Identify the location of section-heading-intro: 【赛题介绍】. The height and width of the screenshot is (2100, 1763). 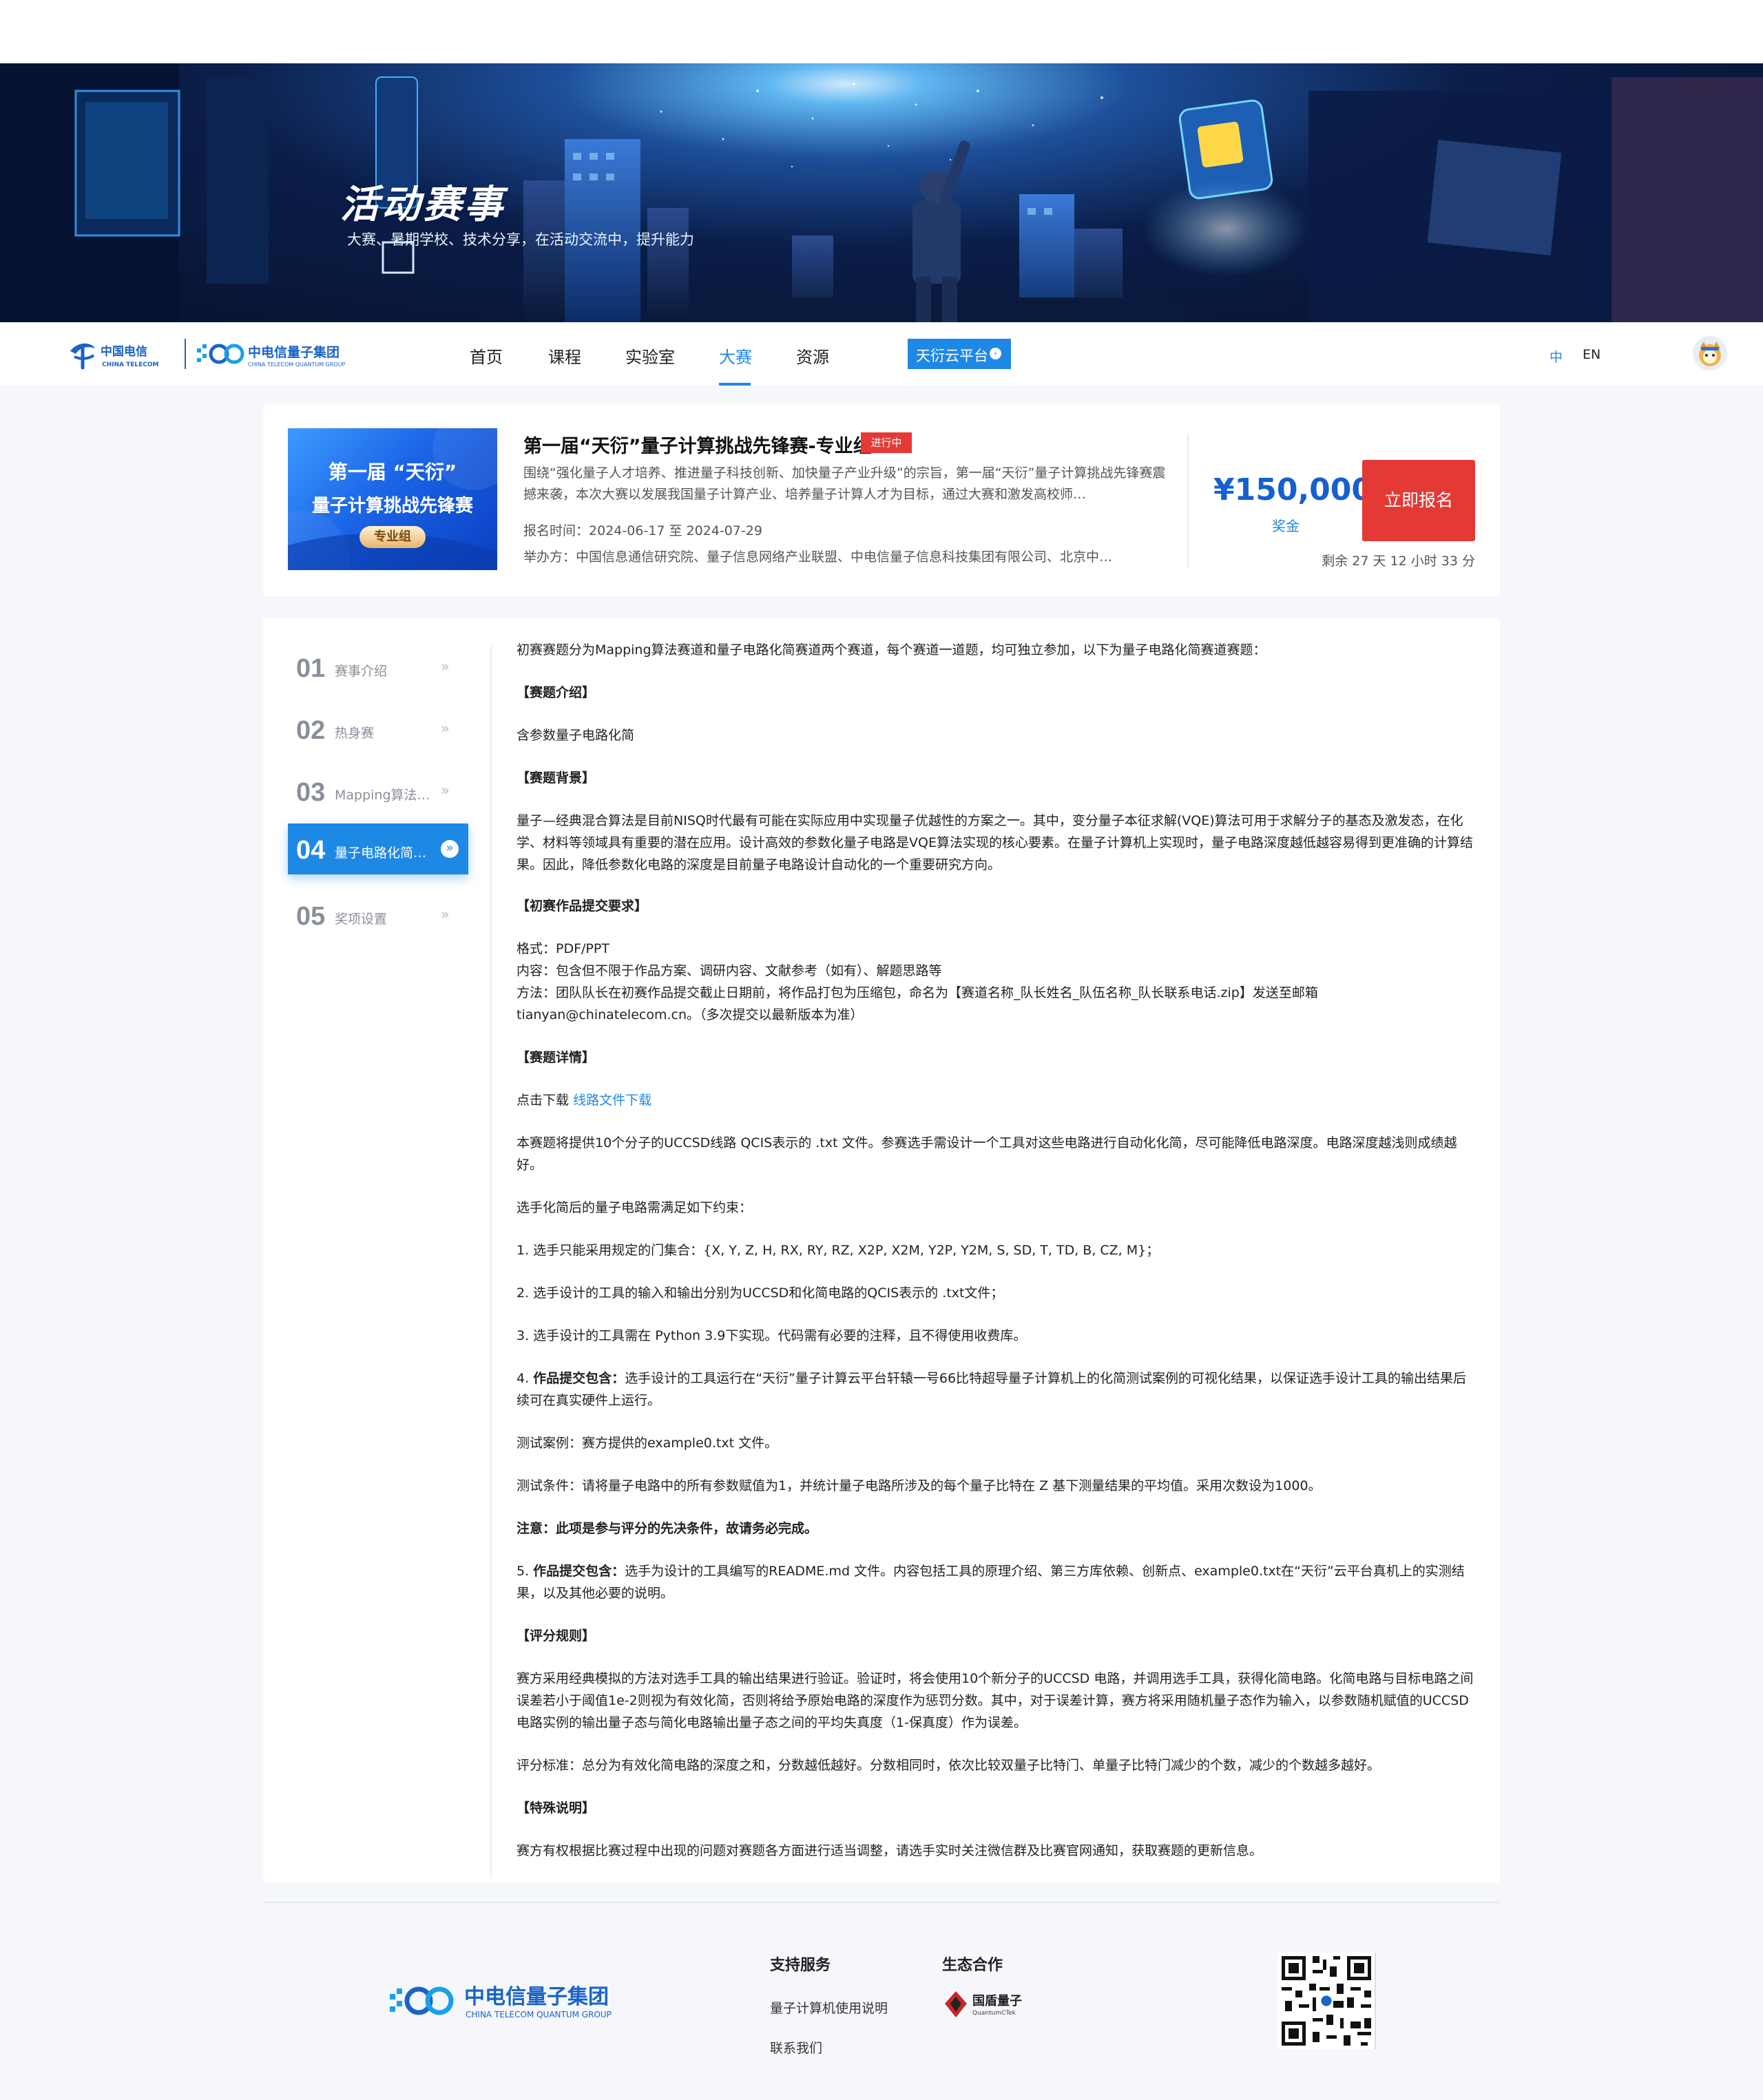
(556, 692).